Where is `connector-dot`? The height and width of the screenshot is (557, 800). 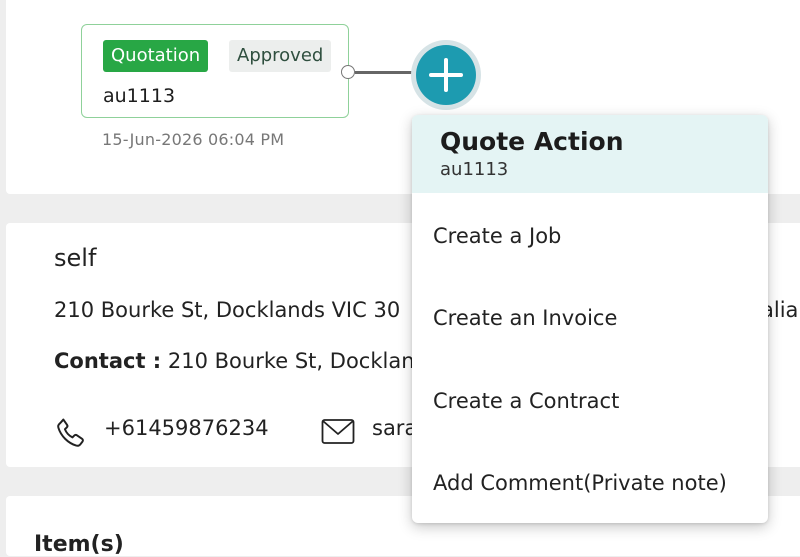 connector-dot is located at coordinates (348, 72).